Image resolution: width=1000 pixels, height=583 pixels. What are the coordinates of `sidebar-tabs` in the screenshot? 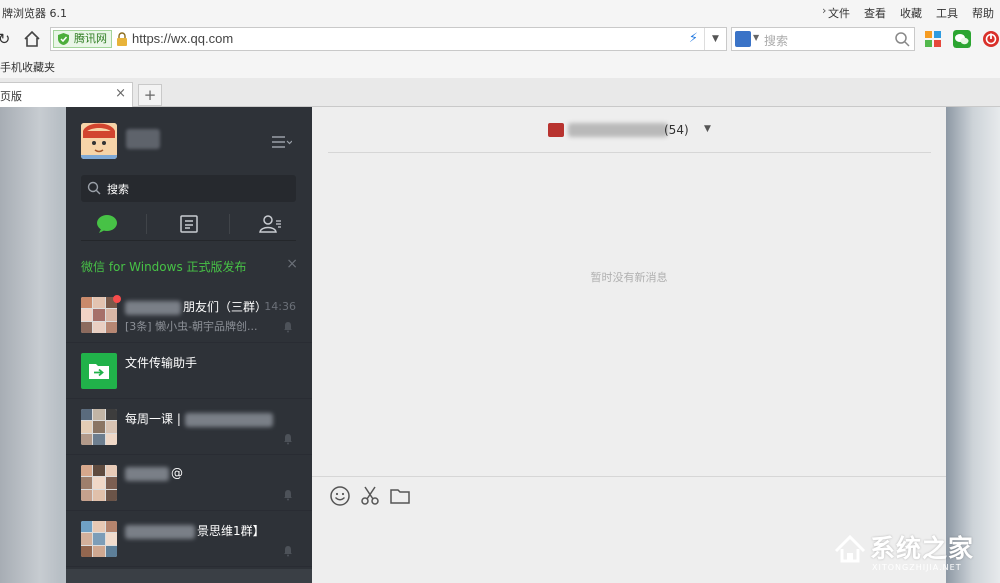 It's located at (188, 224).